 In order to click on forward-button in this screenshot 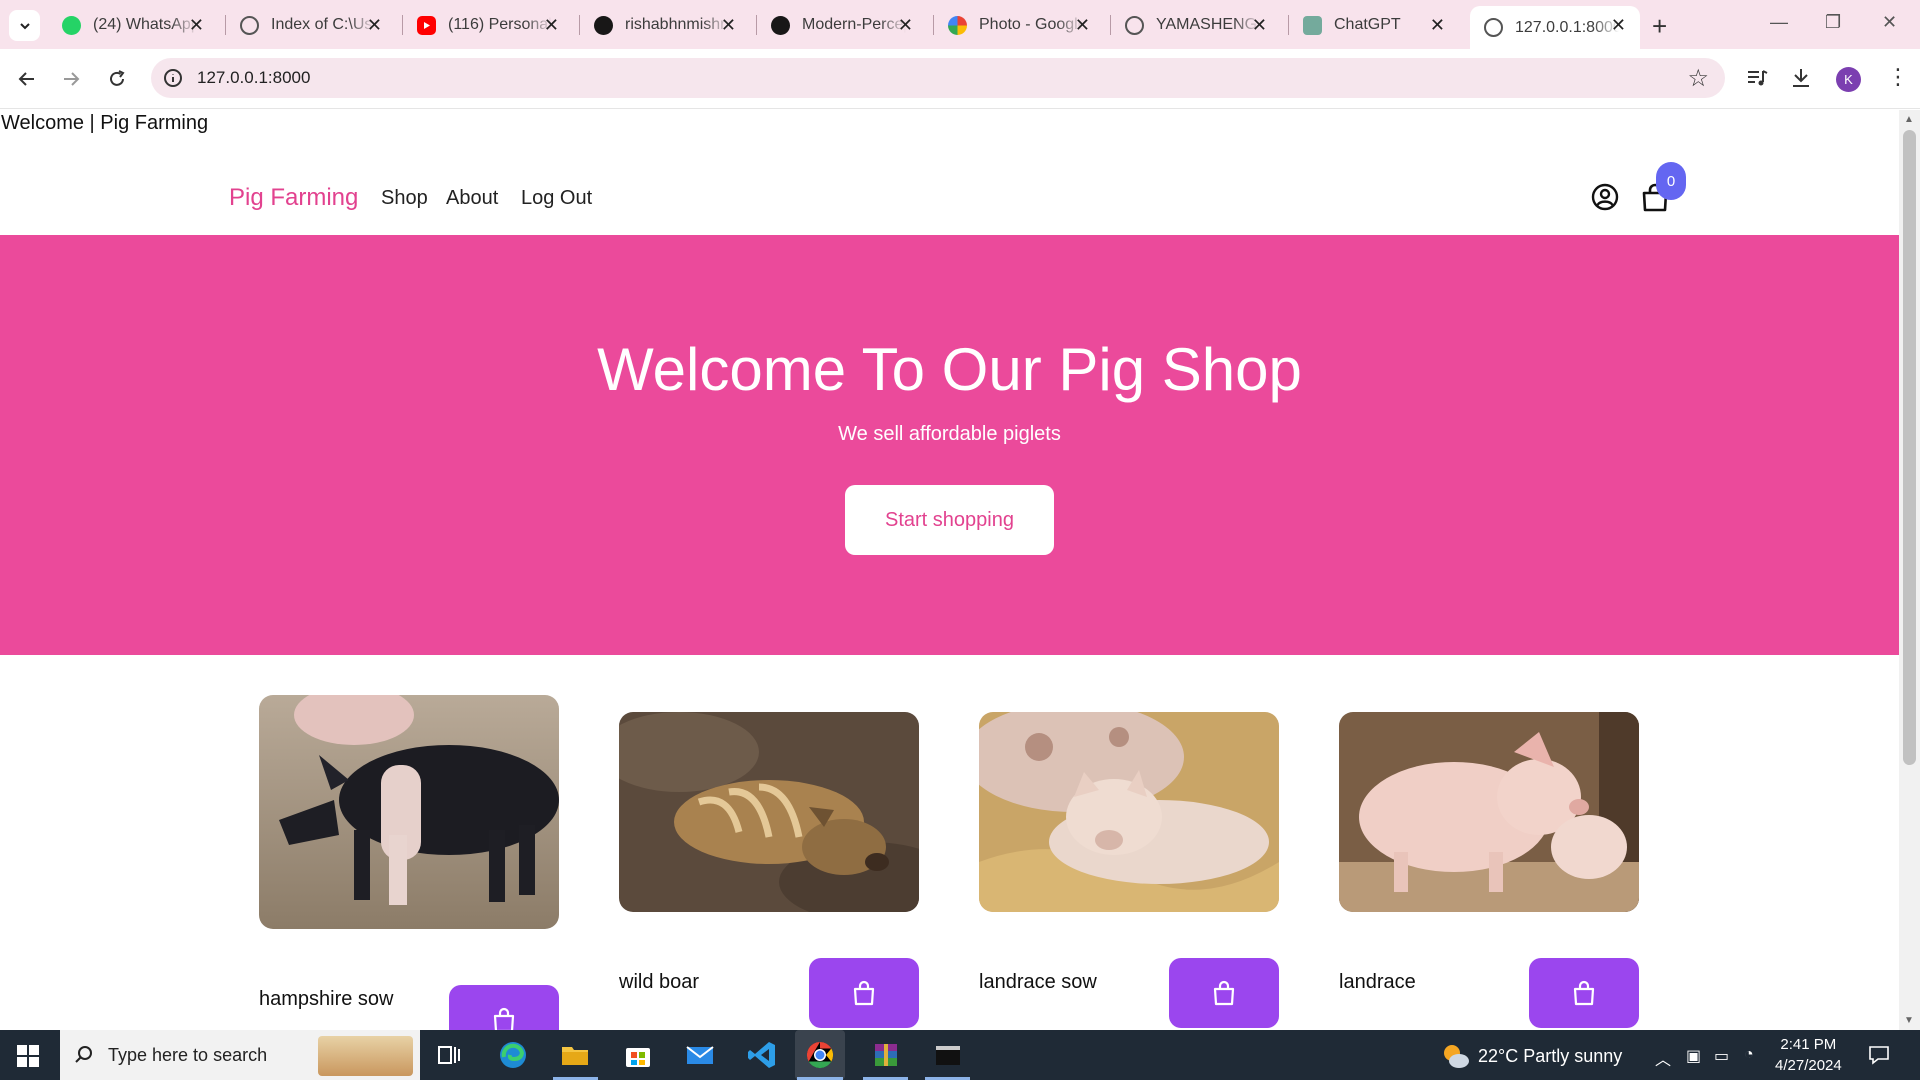, I will do `click(71, 79)`.